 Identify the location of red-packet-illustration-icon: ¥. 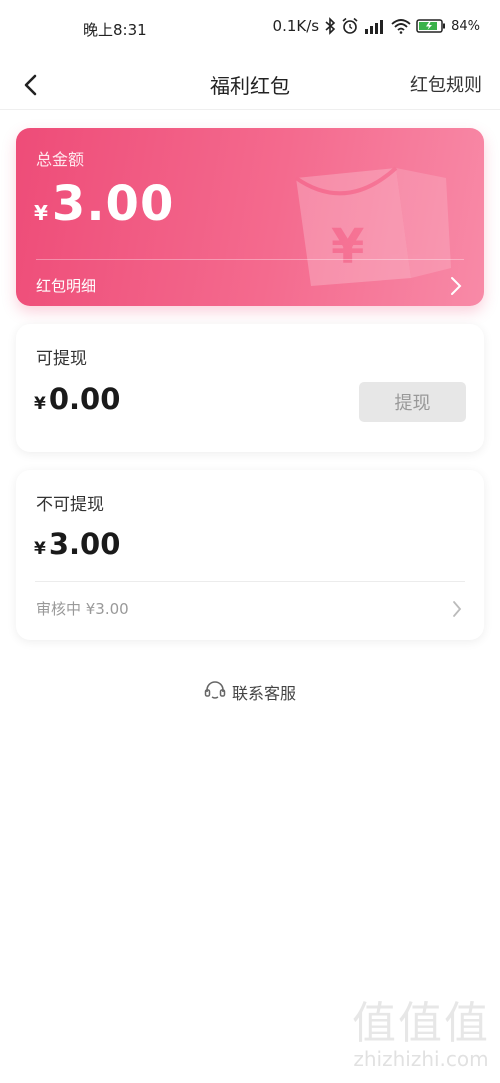
(372, 226).